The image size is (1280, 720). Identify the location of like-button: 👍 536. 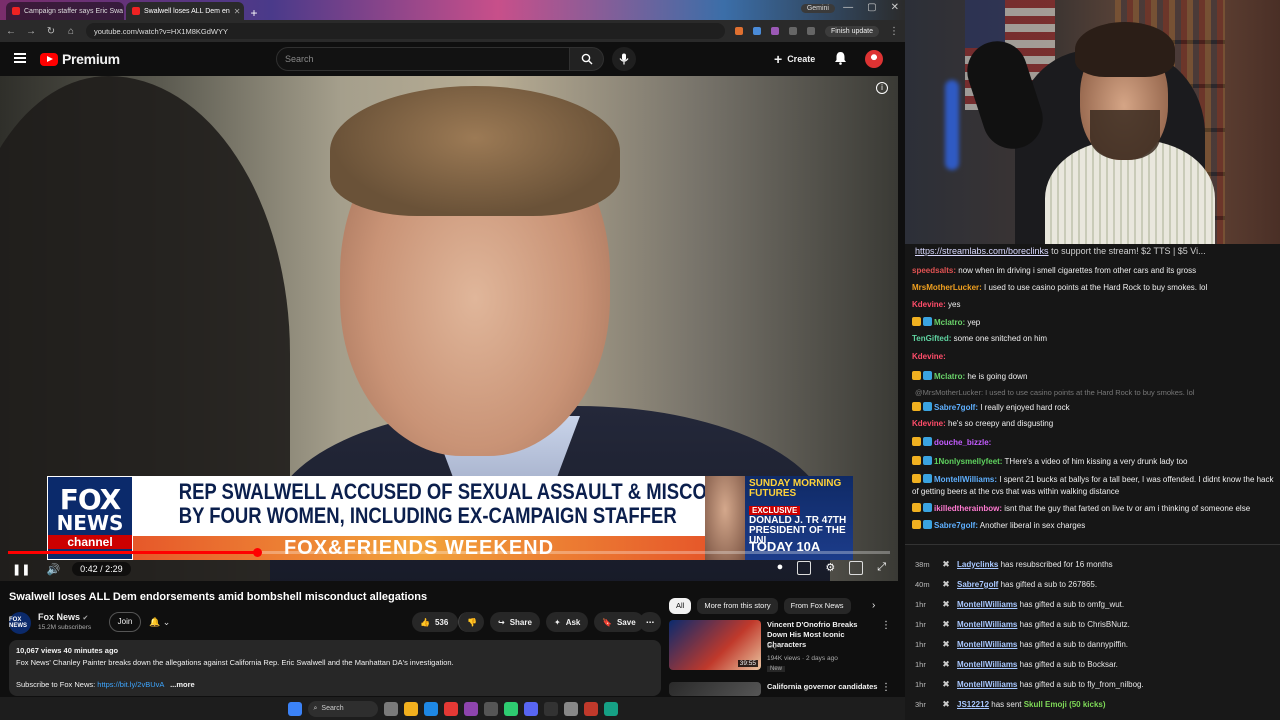
(435, 622).